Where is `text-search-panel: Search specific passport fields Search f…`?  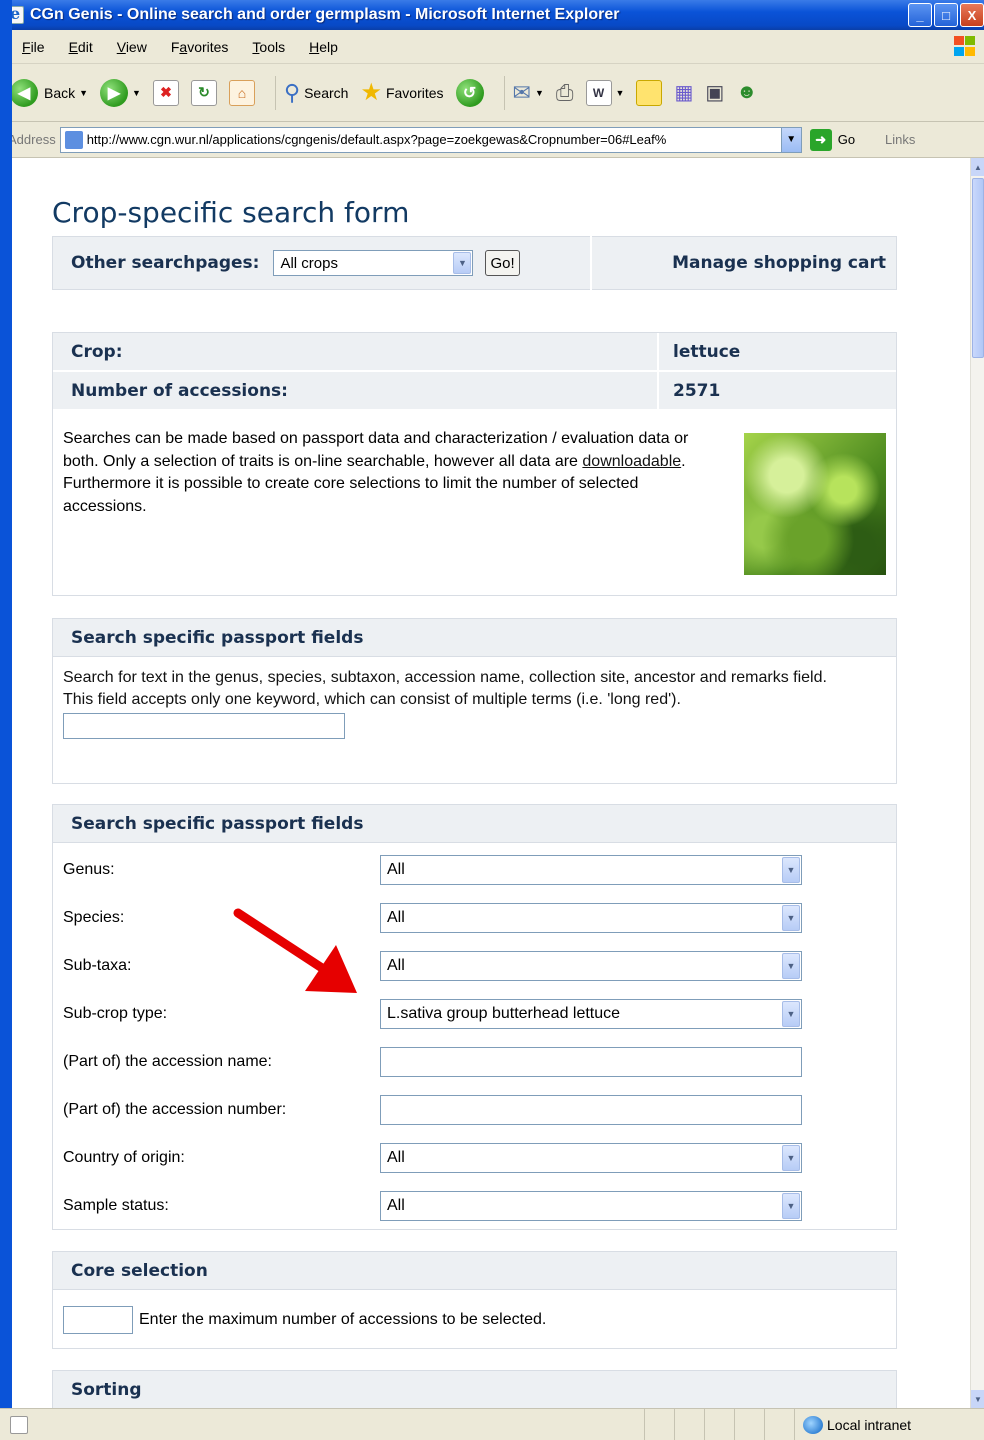 text-search-panel: Search specific passport fields Search f… is located at coordinates (474, 701).